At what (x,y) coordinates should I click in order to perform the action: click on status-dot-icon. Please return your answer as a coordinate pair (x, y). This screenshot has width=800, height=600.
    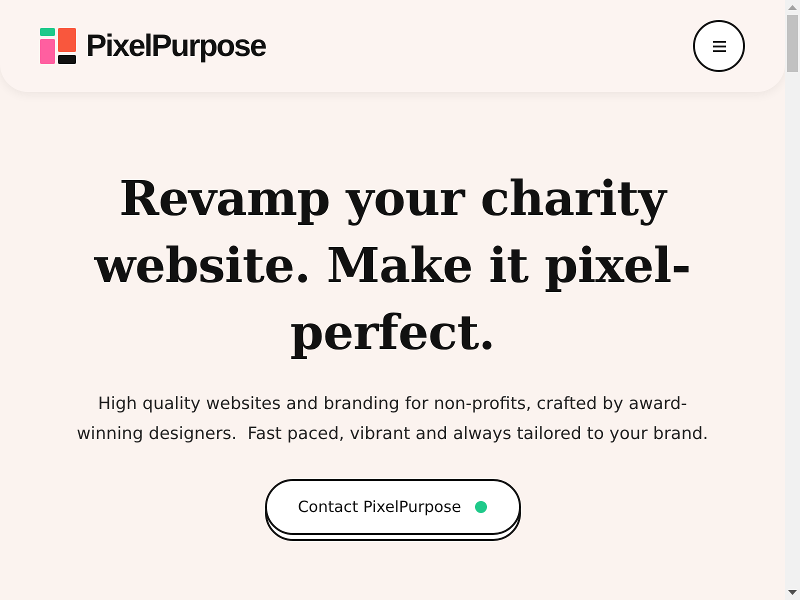
    Looking at the image, I should click on (481, 507).